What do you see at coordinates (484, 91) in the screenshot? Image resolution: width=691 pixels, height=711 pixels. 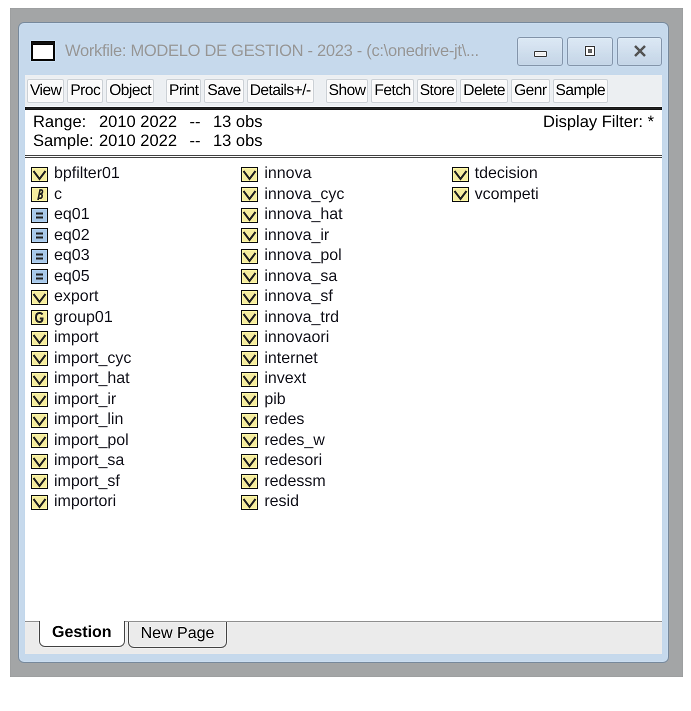 I see `toolbar-button: Delete` at bounding box center [484, 91].